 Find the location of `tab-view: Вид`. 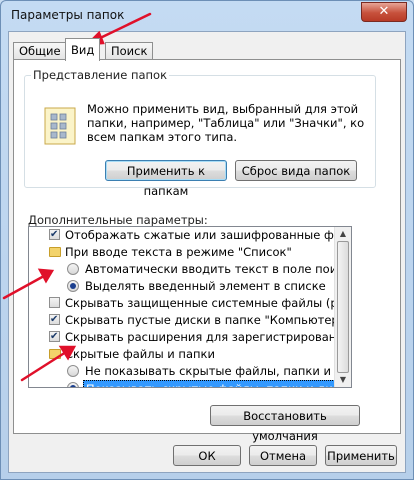

tab-view: Вид is located at coordinates (83, 49).